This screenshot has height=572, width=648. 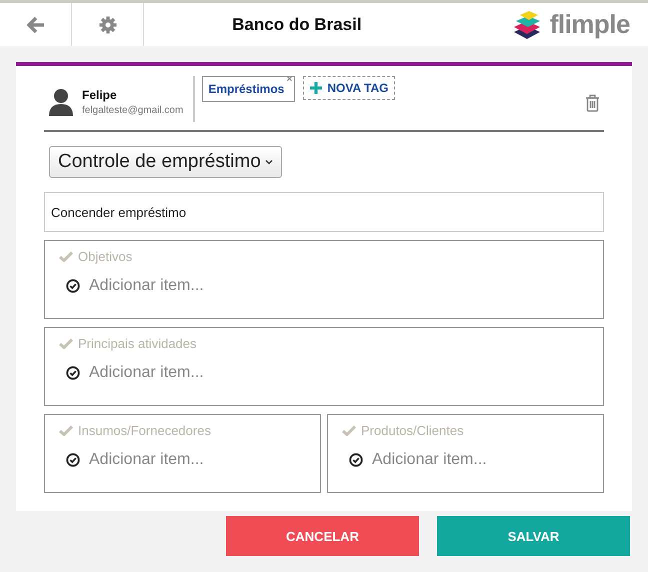 I want to click on settings-icon, so click(x=107, y=25).